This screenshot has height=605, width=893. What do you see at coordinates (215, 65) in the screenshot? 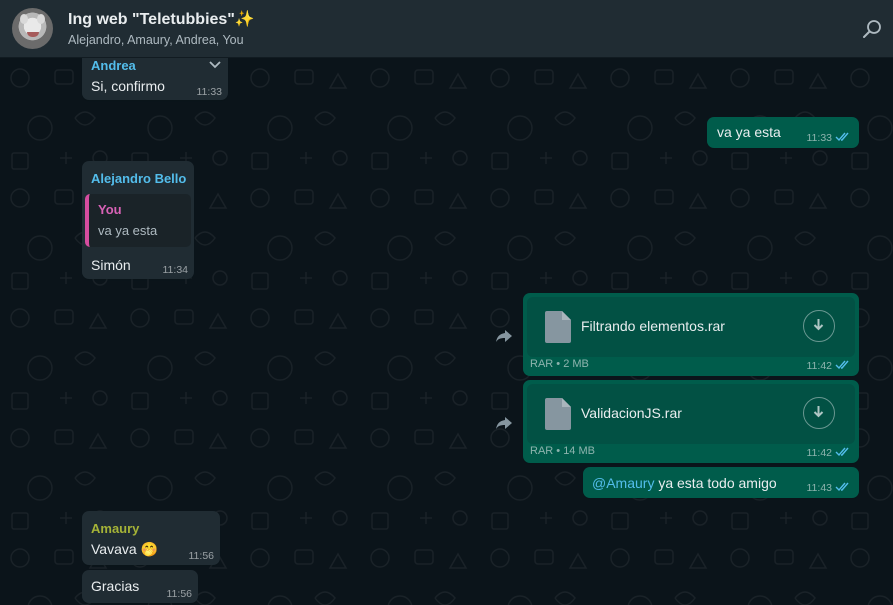
I see `chevron-down-icon` at bounding box center [215, 65].